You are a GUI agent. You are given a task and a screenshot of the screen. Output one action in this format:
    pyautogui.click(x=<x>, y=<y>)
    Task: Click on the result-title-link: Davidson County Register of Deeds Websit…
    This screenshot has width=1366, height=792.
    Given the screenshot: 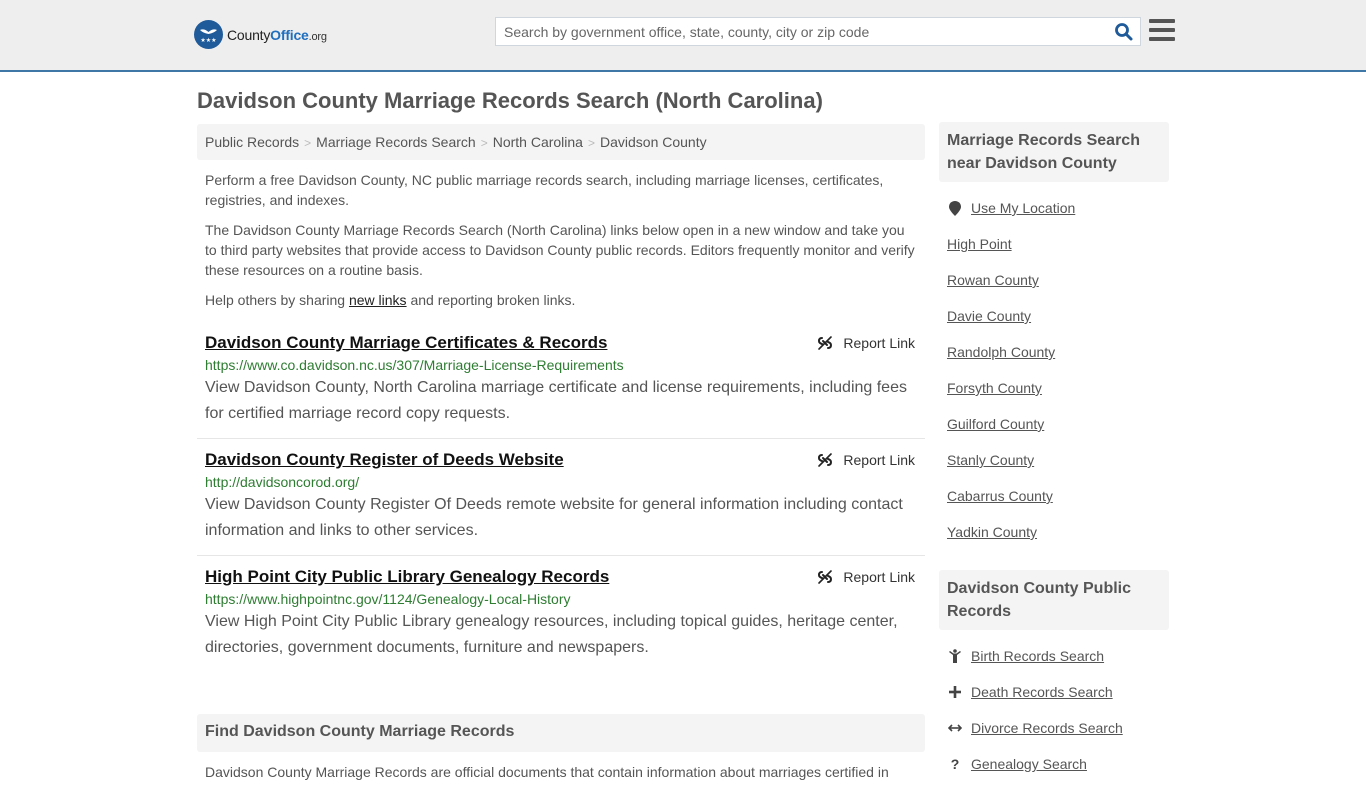 What is the action you would take?
    pyautogui.click(x=384, y=460)
    